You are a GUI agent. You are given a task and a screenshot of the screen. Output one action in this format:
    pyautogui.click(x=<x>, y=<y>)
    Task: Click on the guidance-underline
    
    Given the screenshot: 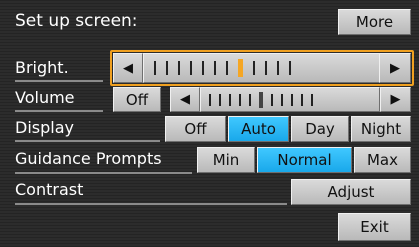 What is the action you would take?
    pyautogui.click(x=103, y=173)
    